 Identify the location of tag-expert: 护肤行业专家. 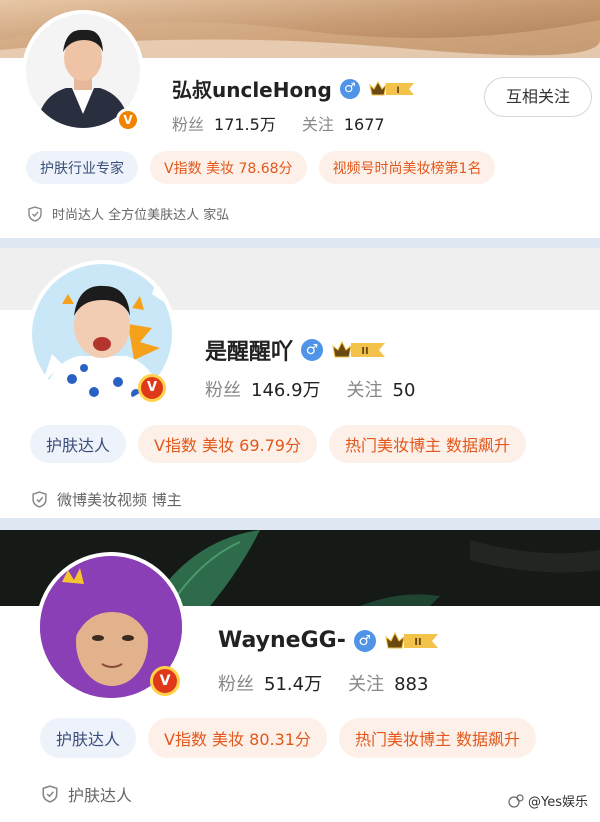
(82, 167).